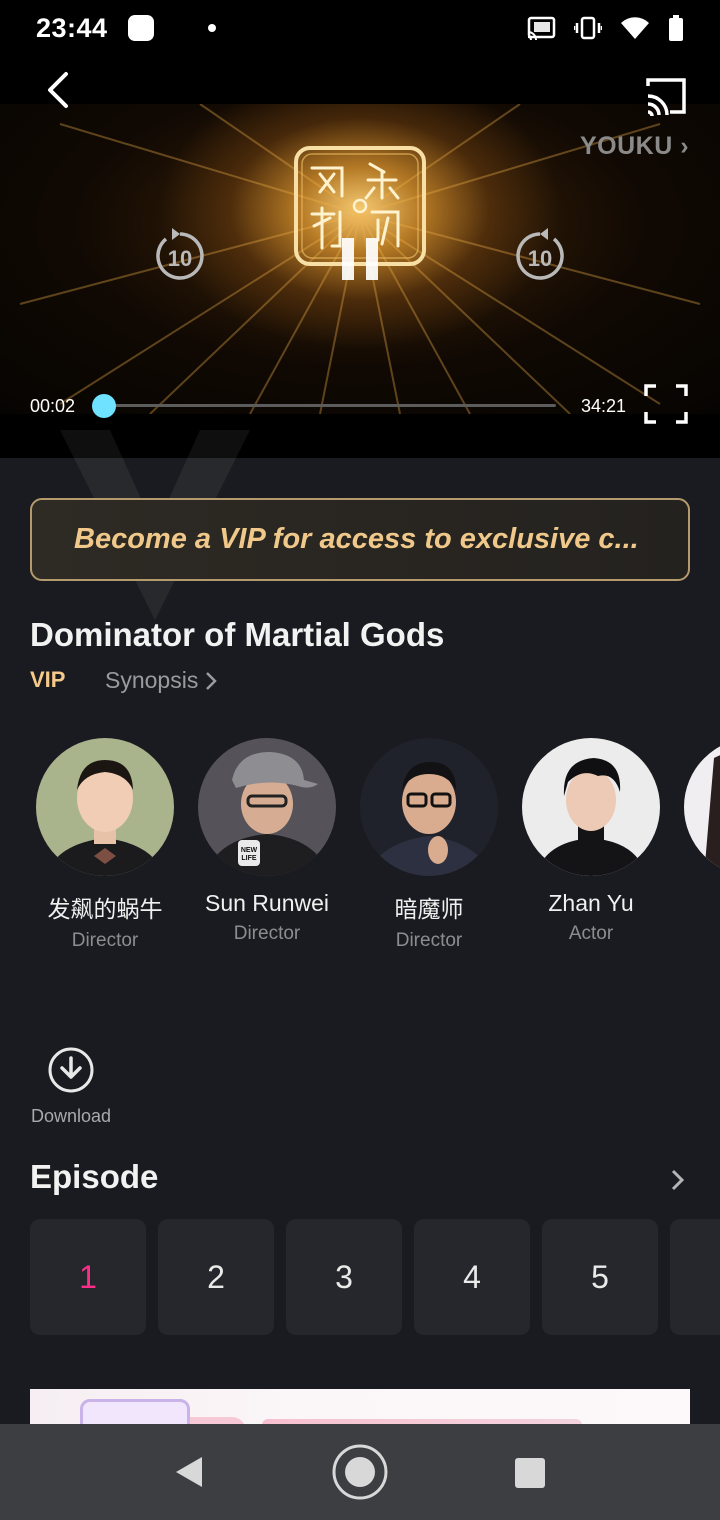 This screenshot has width=720, height=1520. I want to click on cast-member: 发飙的蜗牛 Director, so click(105, 845).